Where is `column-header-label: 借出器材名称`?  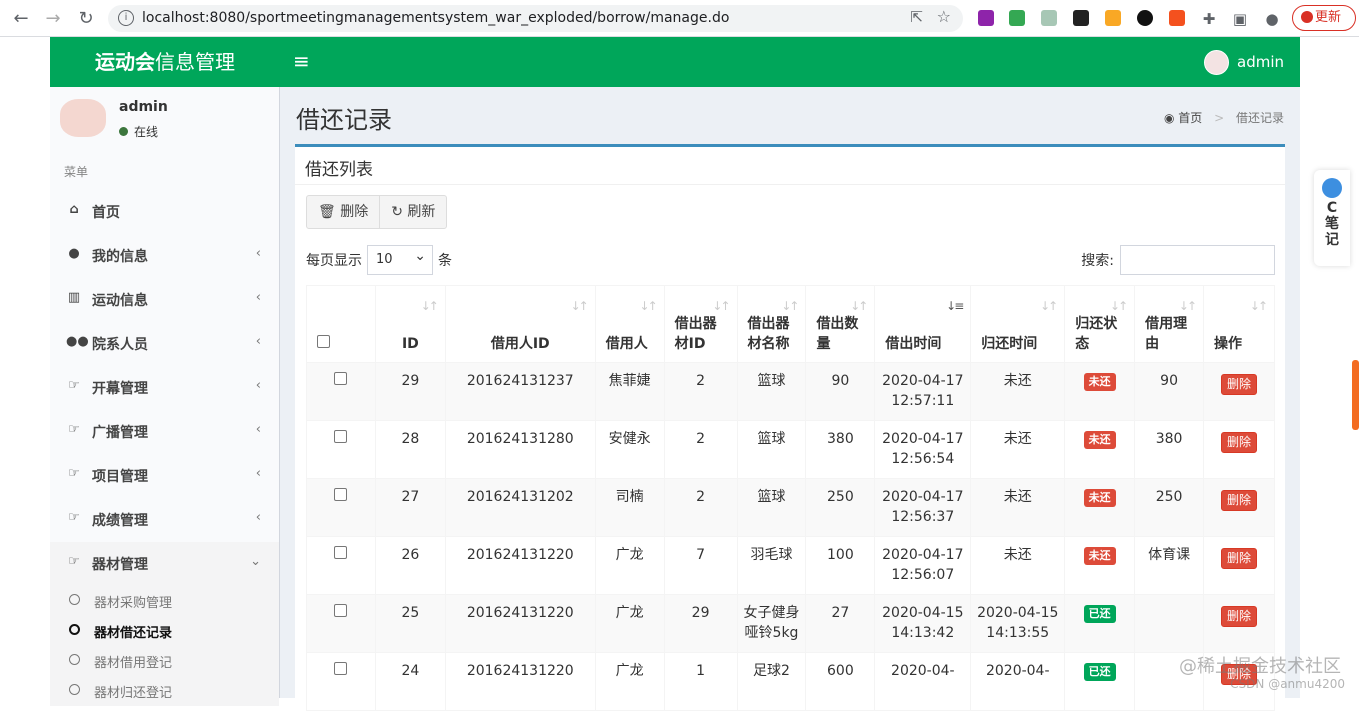 column-header-label: 借出器材名称 is located at coordinates (769, 334).